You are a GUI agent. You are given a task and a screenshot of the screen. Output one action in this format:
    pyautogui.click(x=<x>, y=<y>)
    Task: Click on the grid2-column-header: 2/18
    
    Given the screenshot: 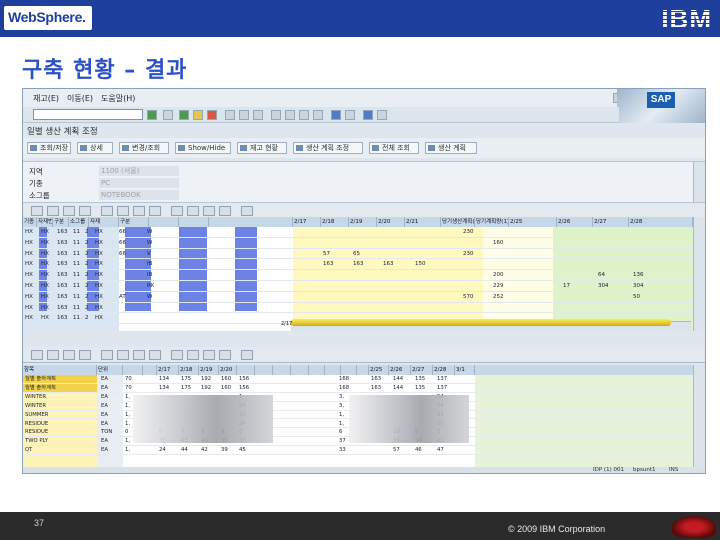 What is the action you would take?
    pyautogui.click(x=189, y=370)
    